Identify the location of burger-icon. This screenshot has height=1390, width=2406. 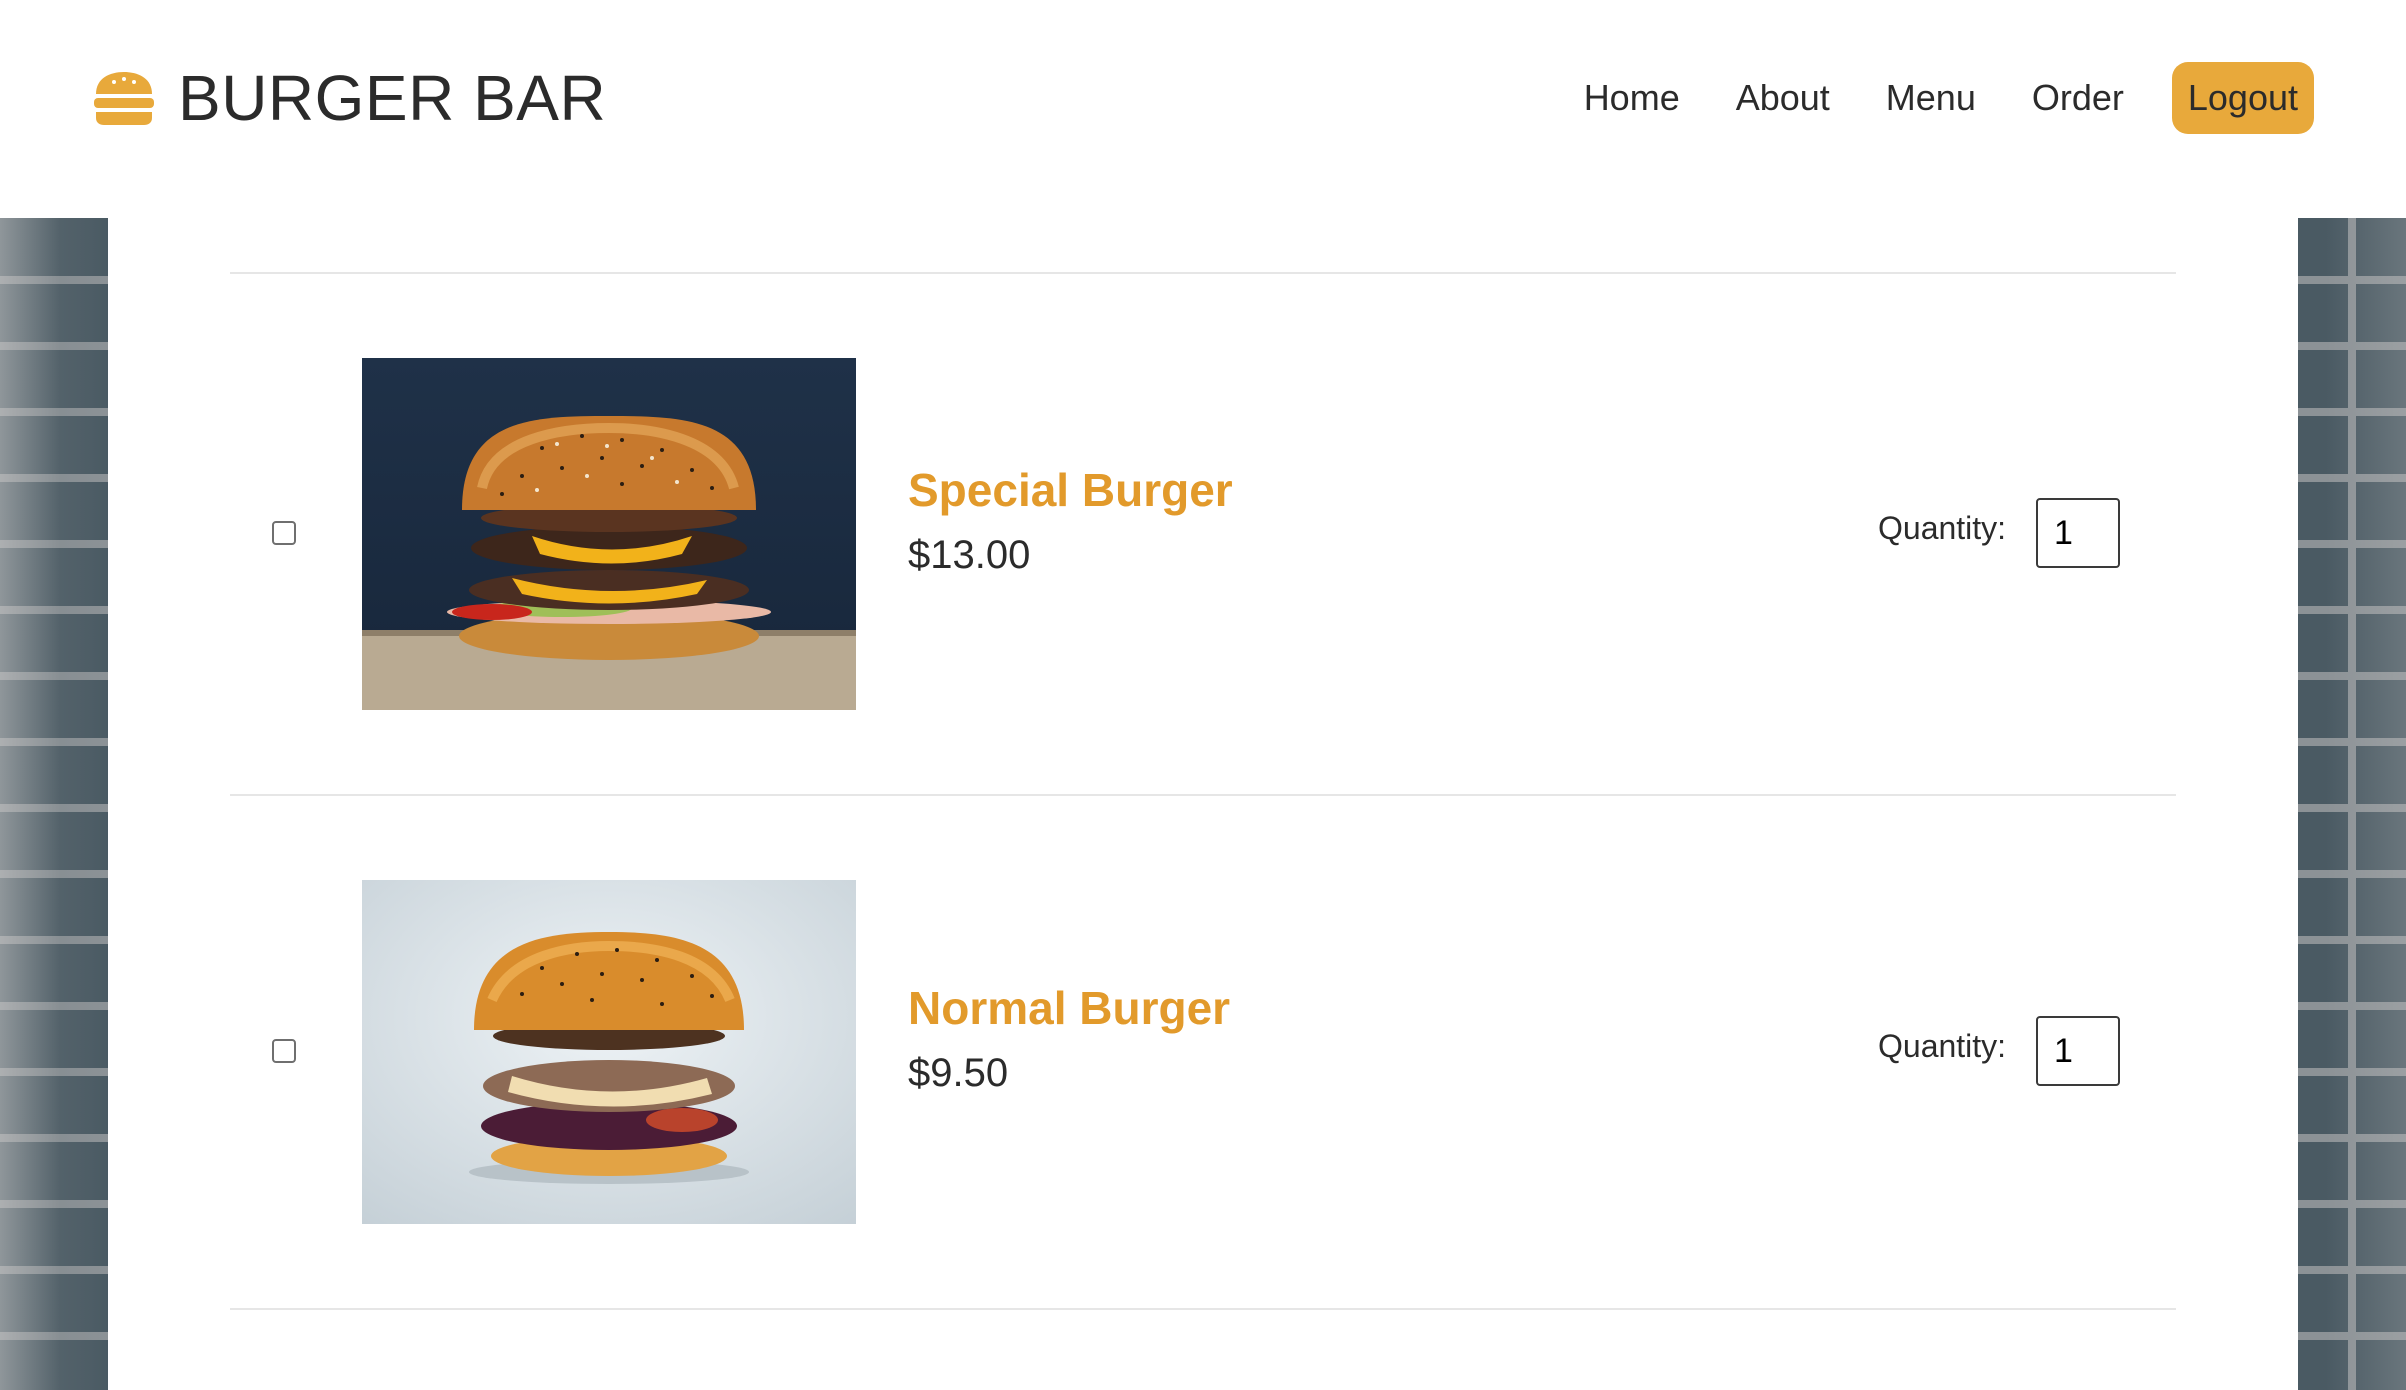
(124, 98).